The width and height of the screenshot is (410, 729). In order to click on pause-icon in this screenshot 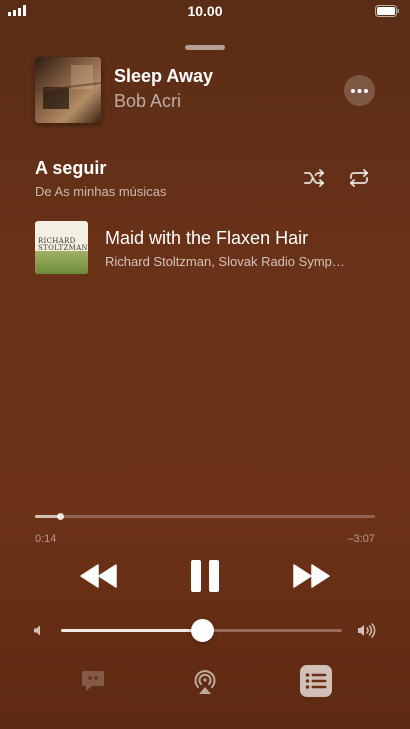, I will do `click(205, 576)`.